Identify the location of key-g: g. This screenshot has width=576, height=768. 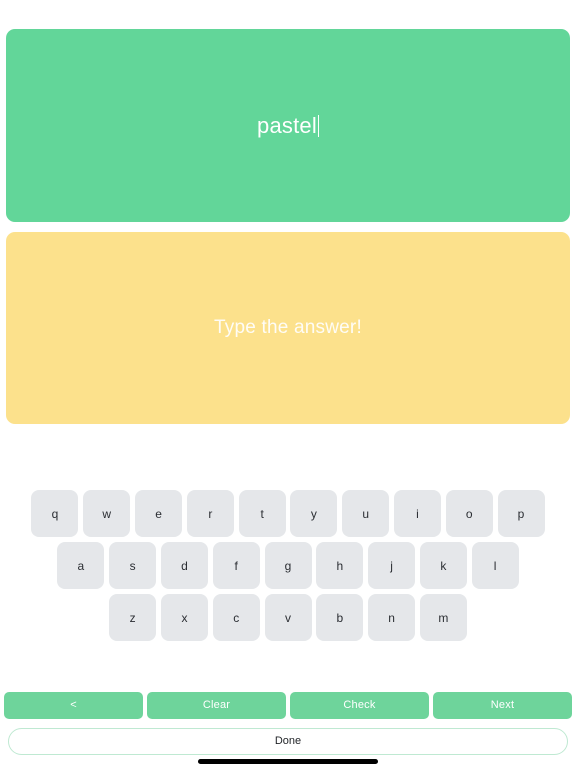
(288, 565).